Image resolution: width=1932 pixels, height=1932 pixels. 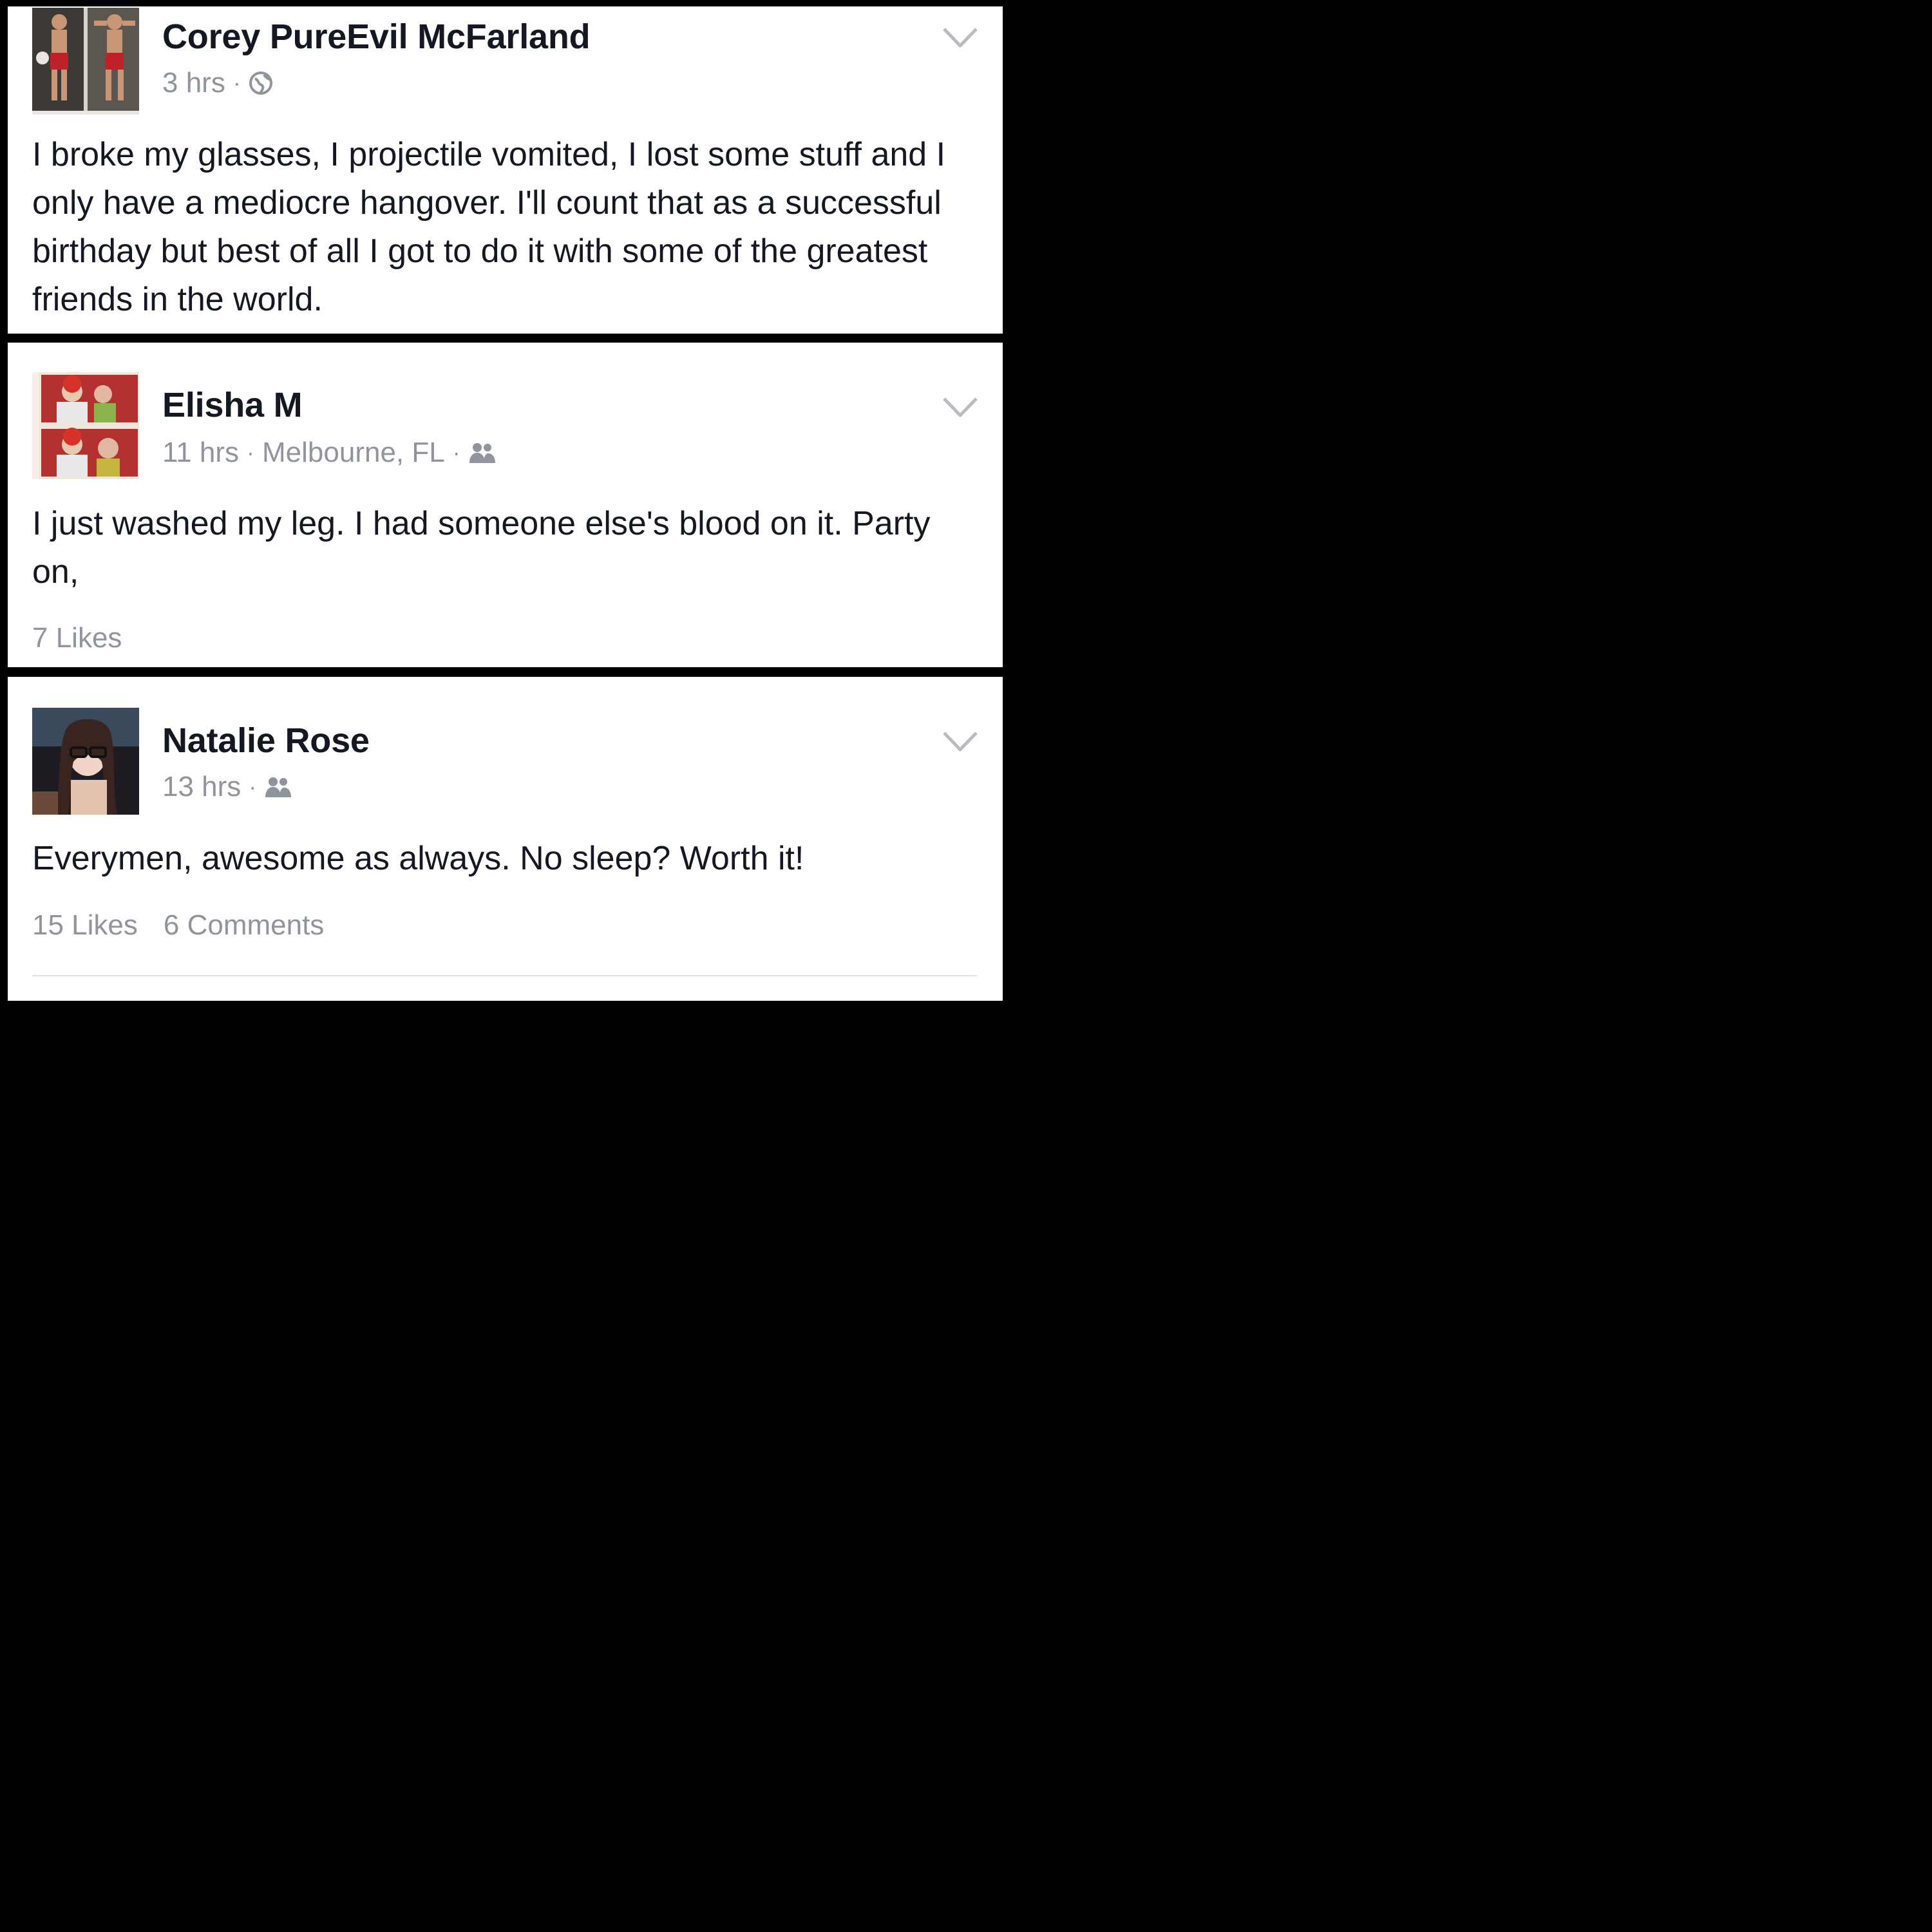 What do you see at coordinates (377, 37) in the screenshot?
I see `author-name: Corey PureEvil McFarland` at bounding box center [377, 37].